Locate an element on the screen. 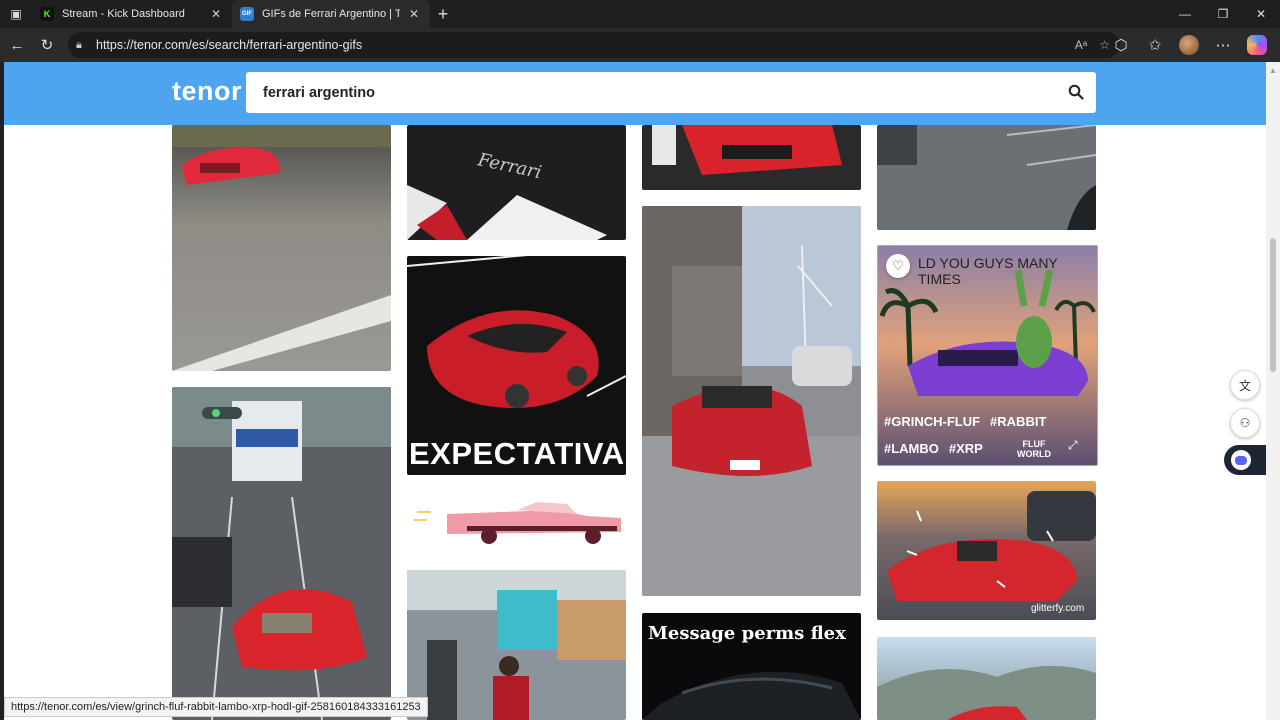 This screenshot has width=1280, height=720. discord-button is located at coordinates (1245, 460).